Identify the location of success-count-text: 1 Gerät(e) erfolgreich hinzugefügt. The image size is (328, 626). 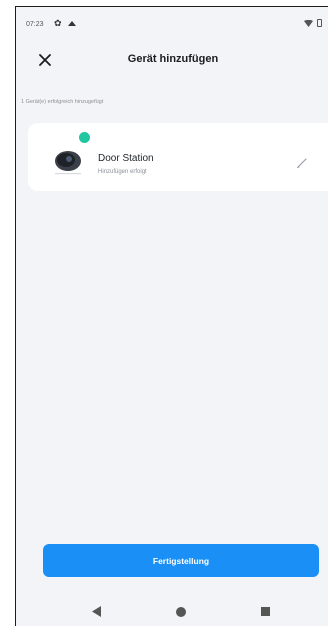
(62, 102).